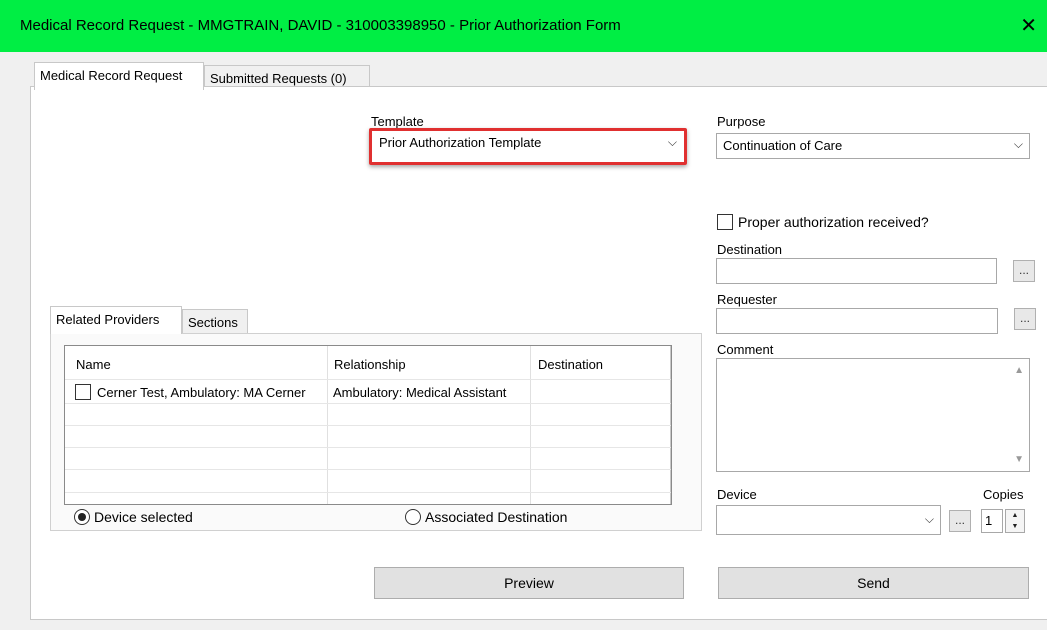 Image resolution: width=1047 pixels, height=630 pixels. What do you see at coordinates (745, 349) in the screenshot?
I see `comment-label: Comment` at bounding box center [745, 349].